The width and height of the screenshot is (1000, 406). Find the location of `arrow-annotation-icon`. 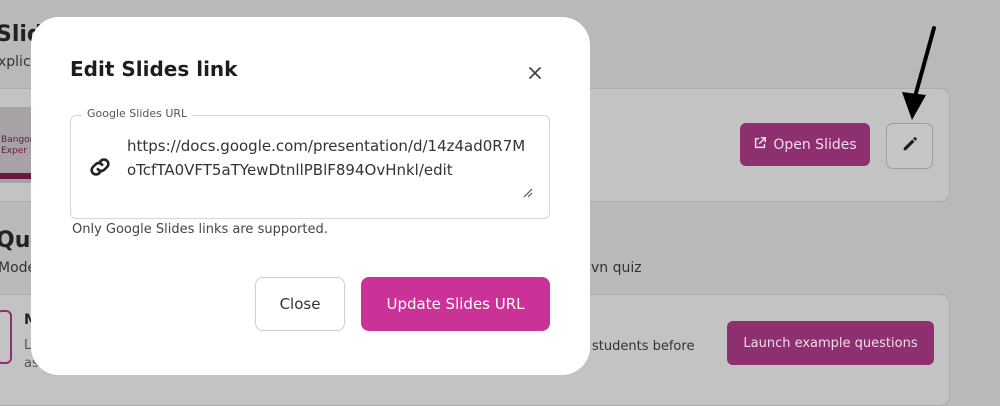

arrow-annotation-icon is located at coordinates (920, 76).